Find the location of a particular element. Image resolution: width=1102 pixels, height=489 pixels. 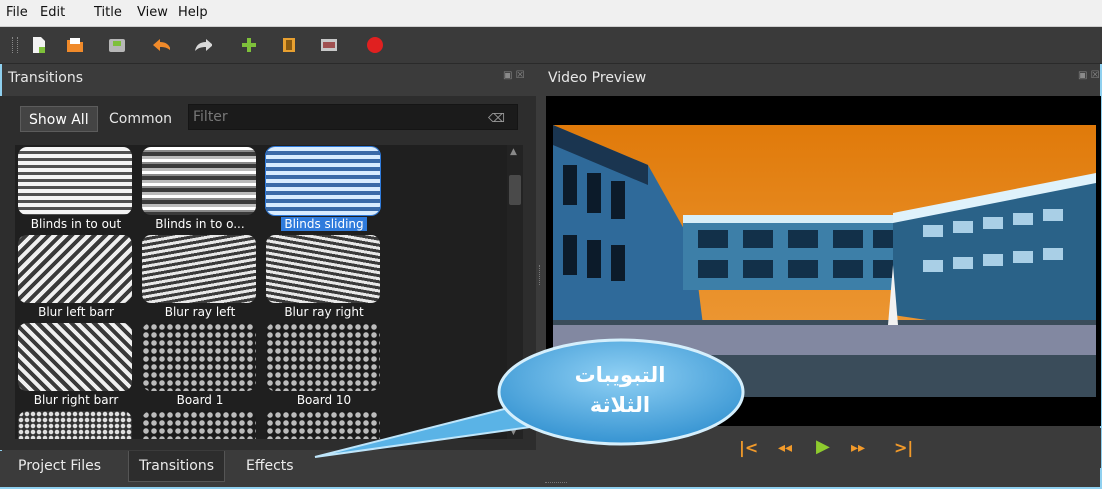

import-files-icon is located at coordinates (249, 45).